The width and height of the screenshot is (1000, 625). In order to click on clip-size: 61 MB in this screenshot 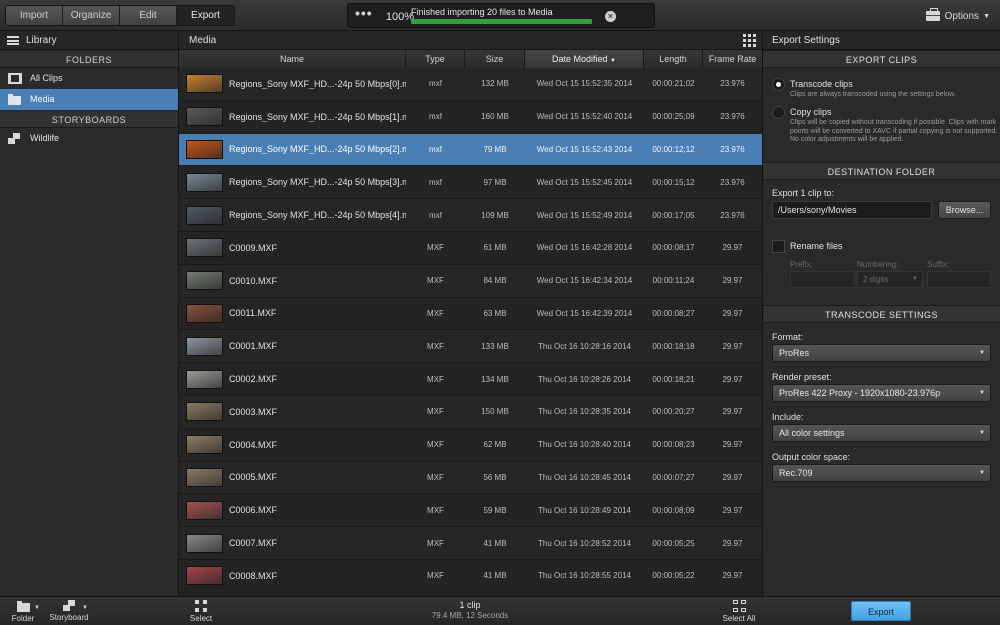, I will do `click(495, 248)`.